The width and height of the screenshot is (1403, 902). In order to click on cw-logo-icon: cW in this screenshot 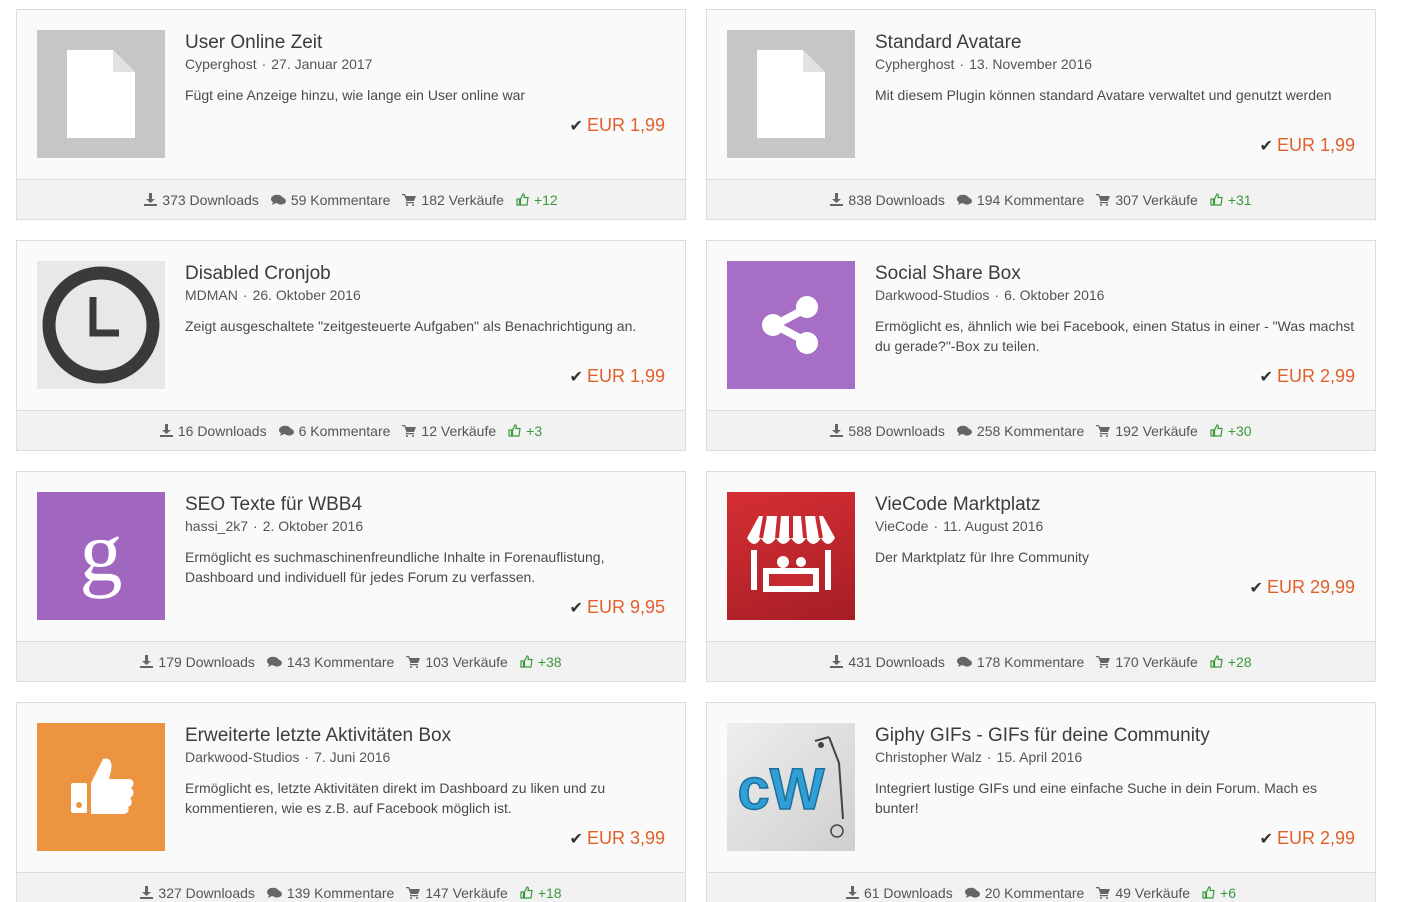, I will do `click(791, 787)`.